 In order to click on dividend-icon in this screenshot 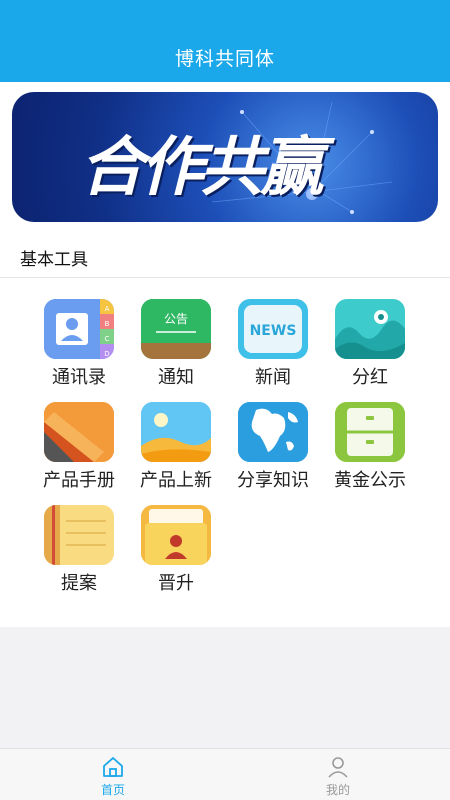, I will do `click(370, 329)`.